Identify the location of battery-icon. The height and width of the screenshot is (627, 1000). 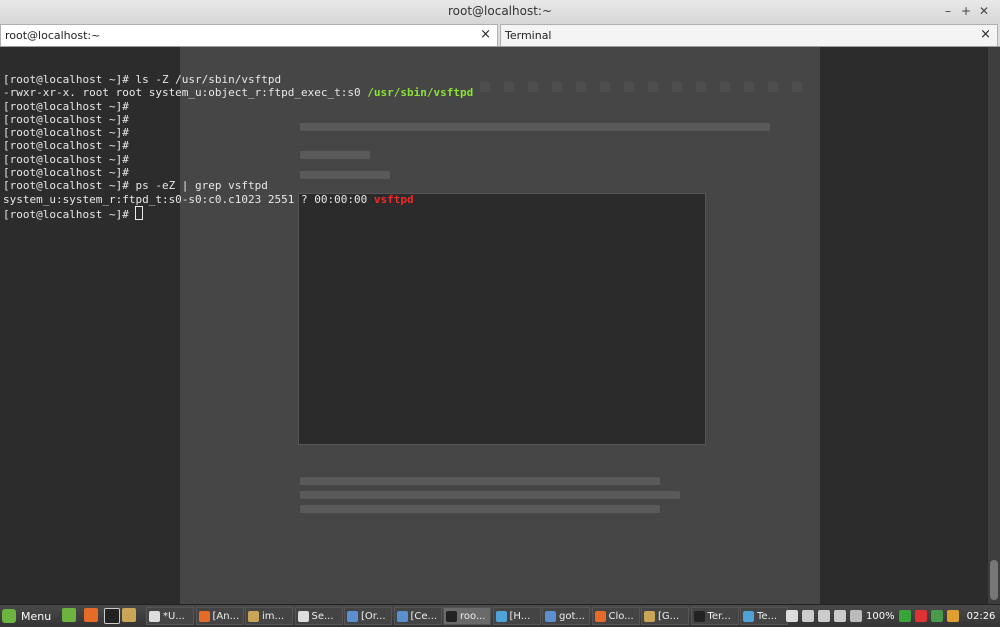
(856, 616).